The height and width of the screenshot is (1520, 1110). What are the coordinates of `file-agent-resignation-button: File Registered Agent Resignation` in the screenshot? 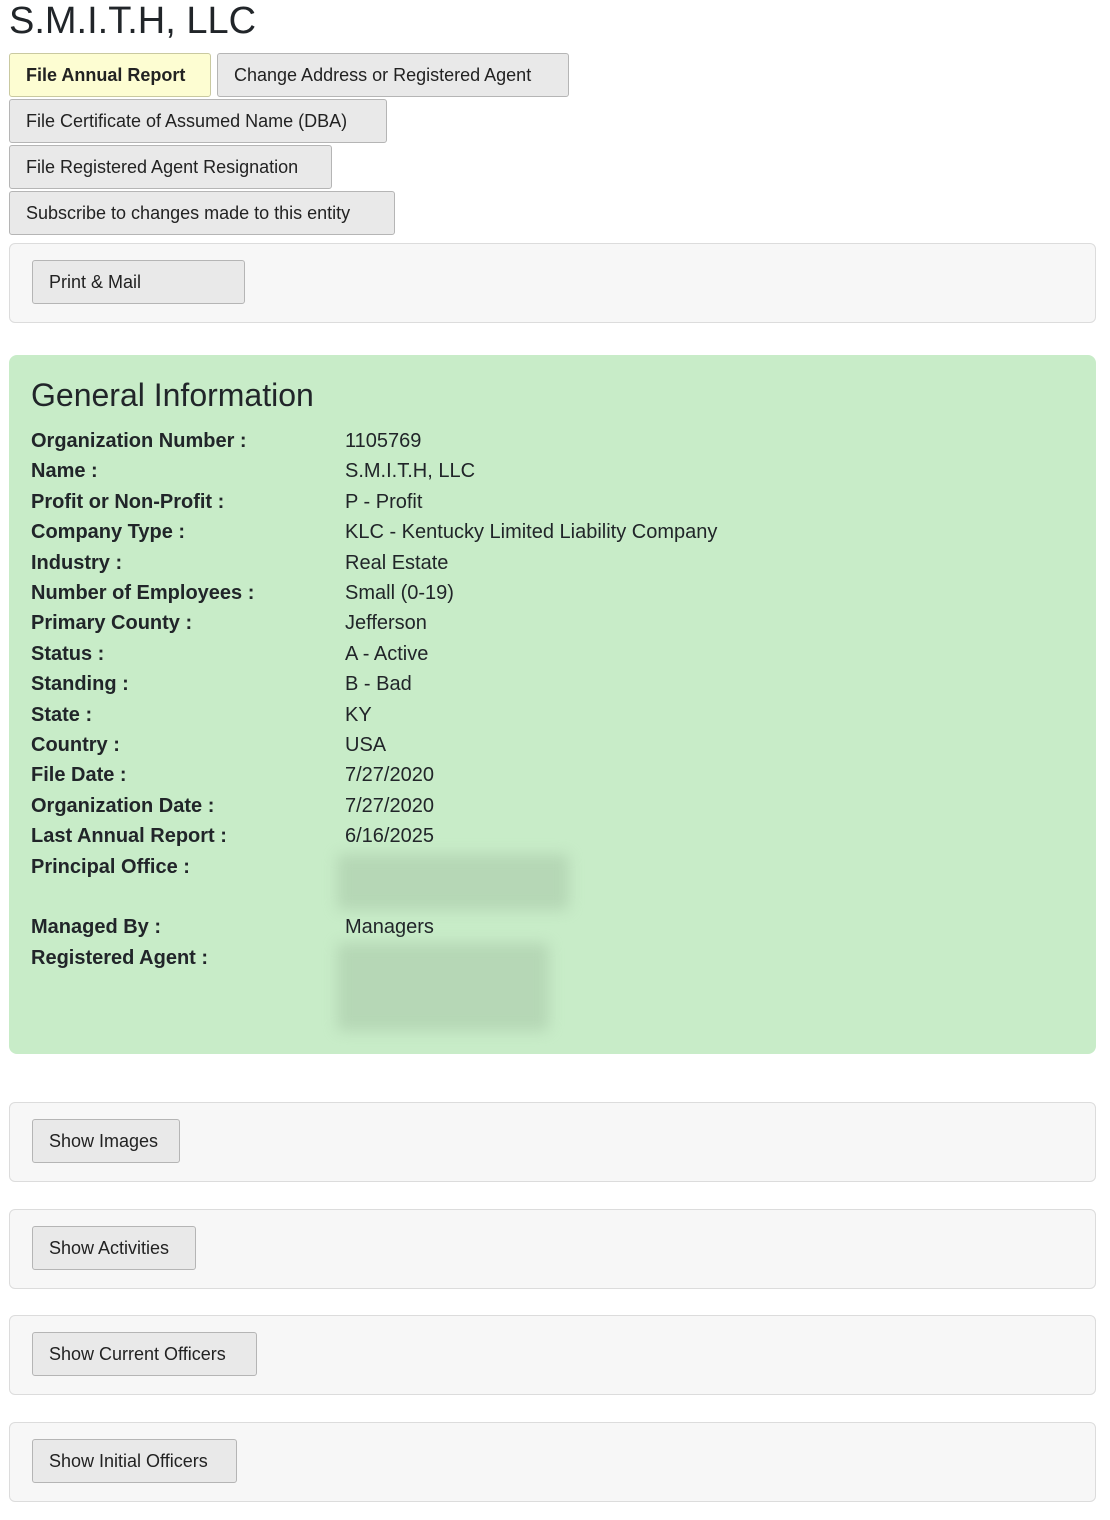 It's located at (170, 167).